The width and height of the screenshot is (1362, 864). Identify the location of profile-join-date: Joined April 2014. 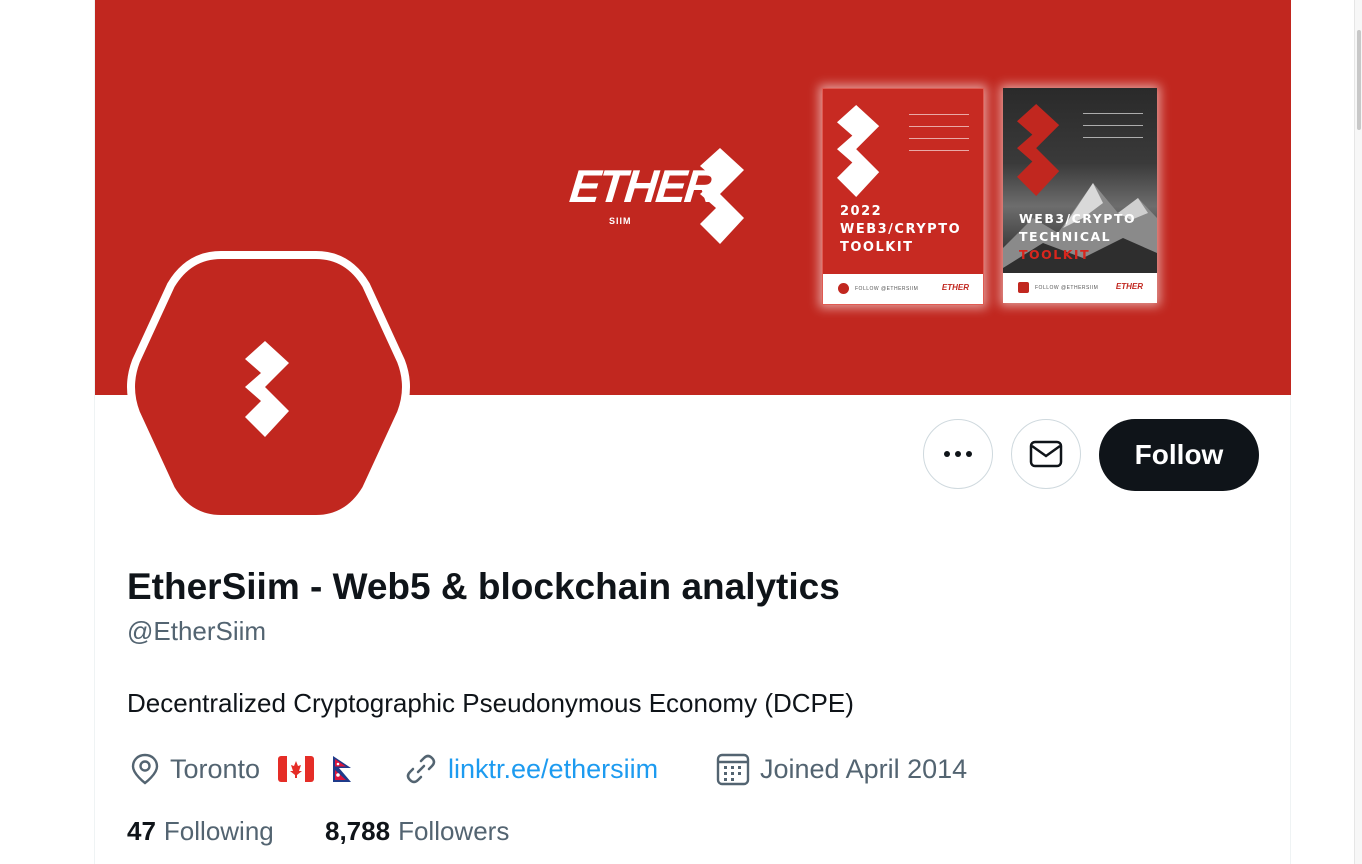
(841, 769).